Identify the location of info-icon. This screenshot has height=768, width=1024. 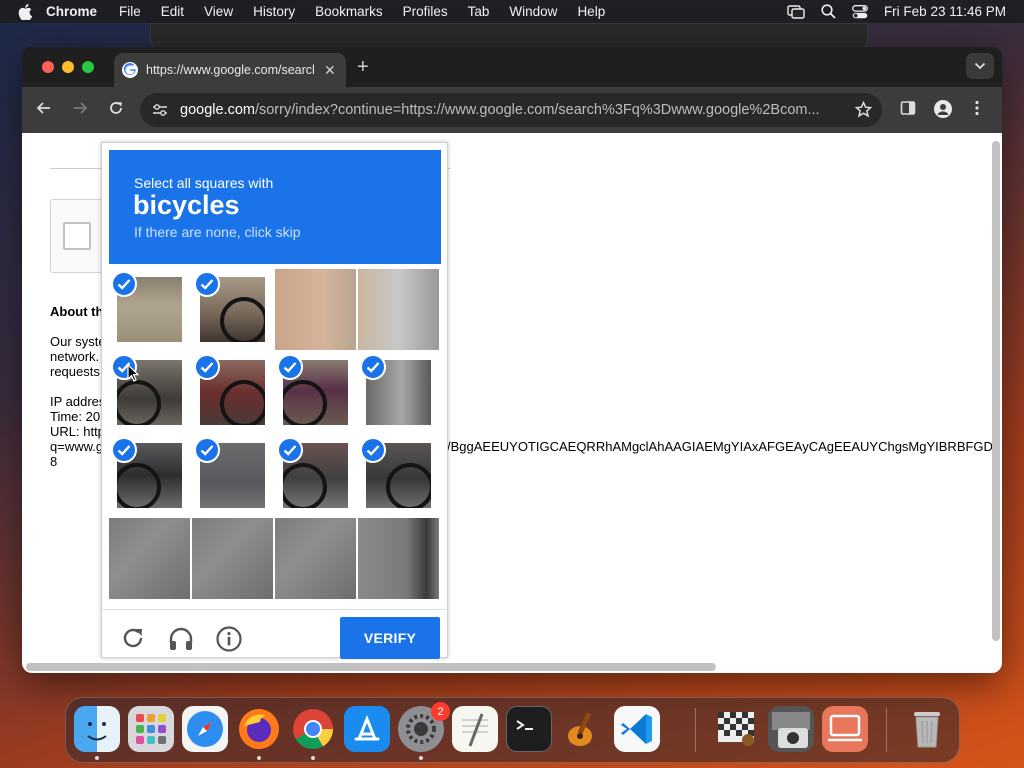
(229, 639).